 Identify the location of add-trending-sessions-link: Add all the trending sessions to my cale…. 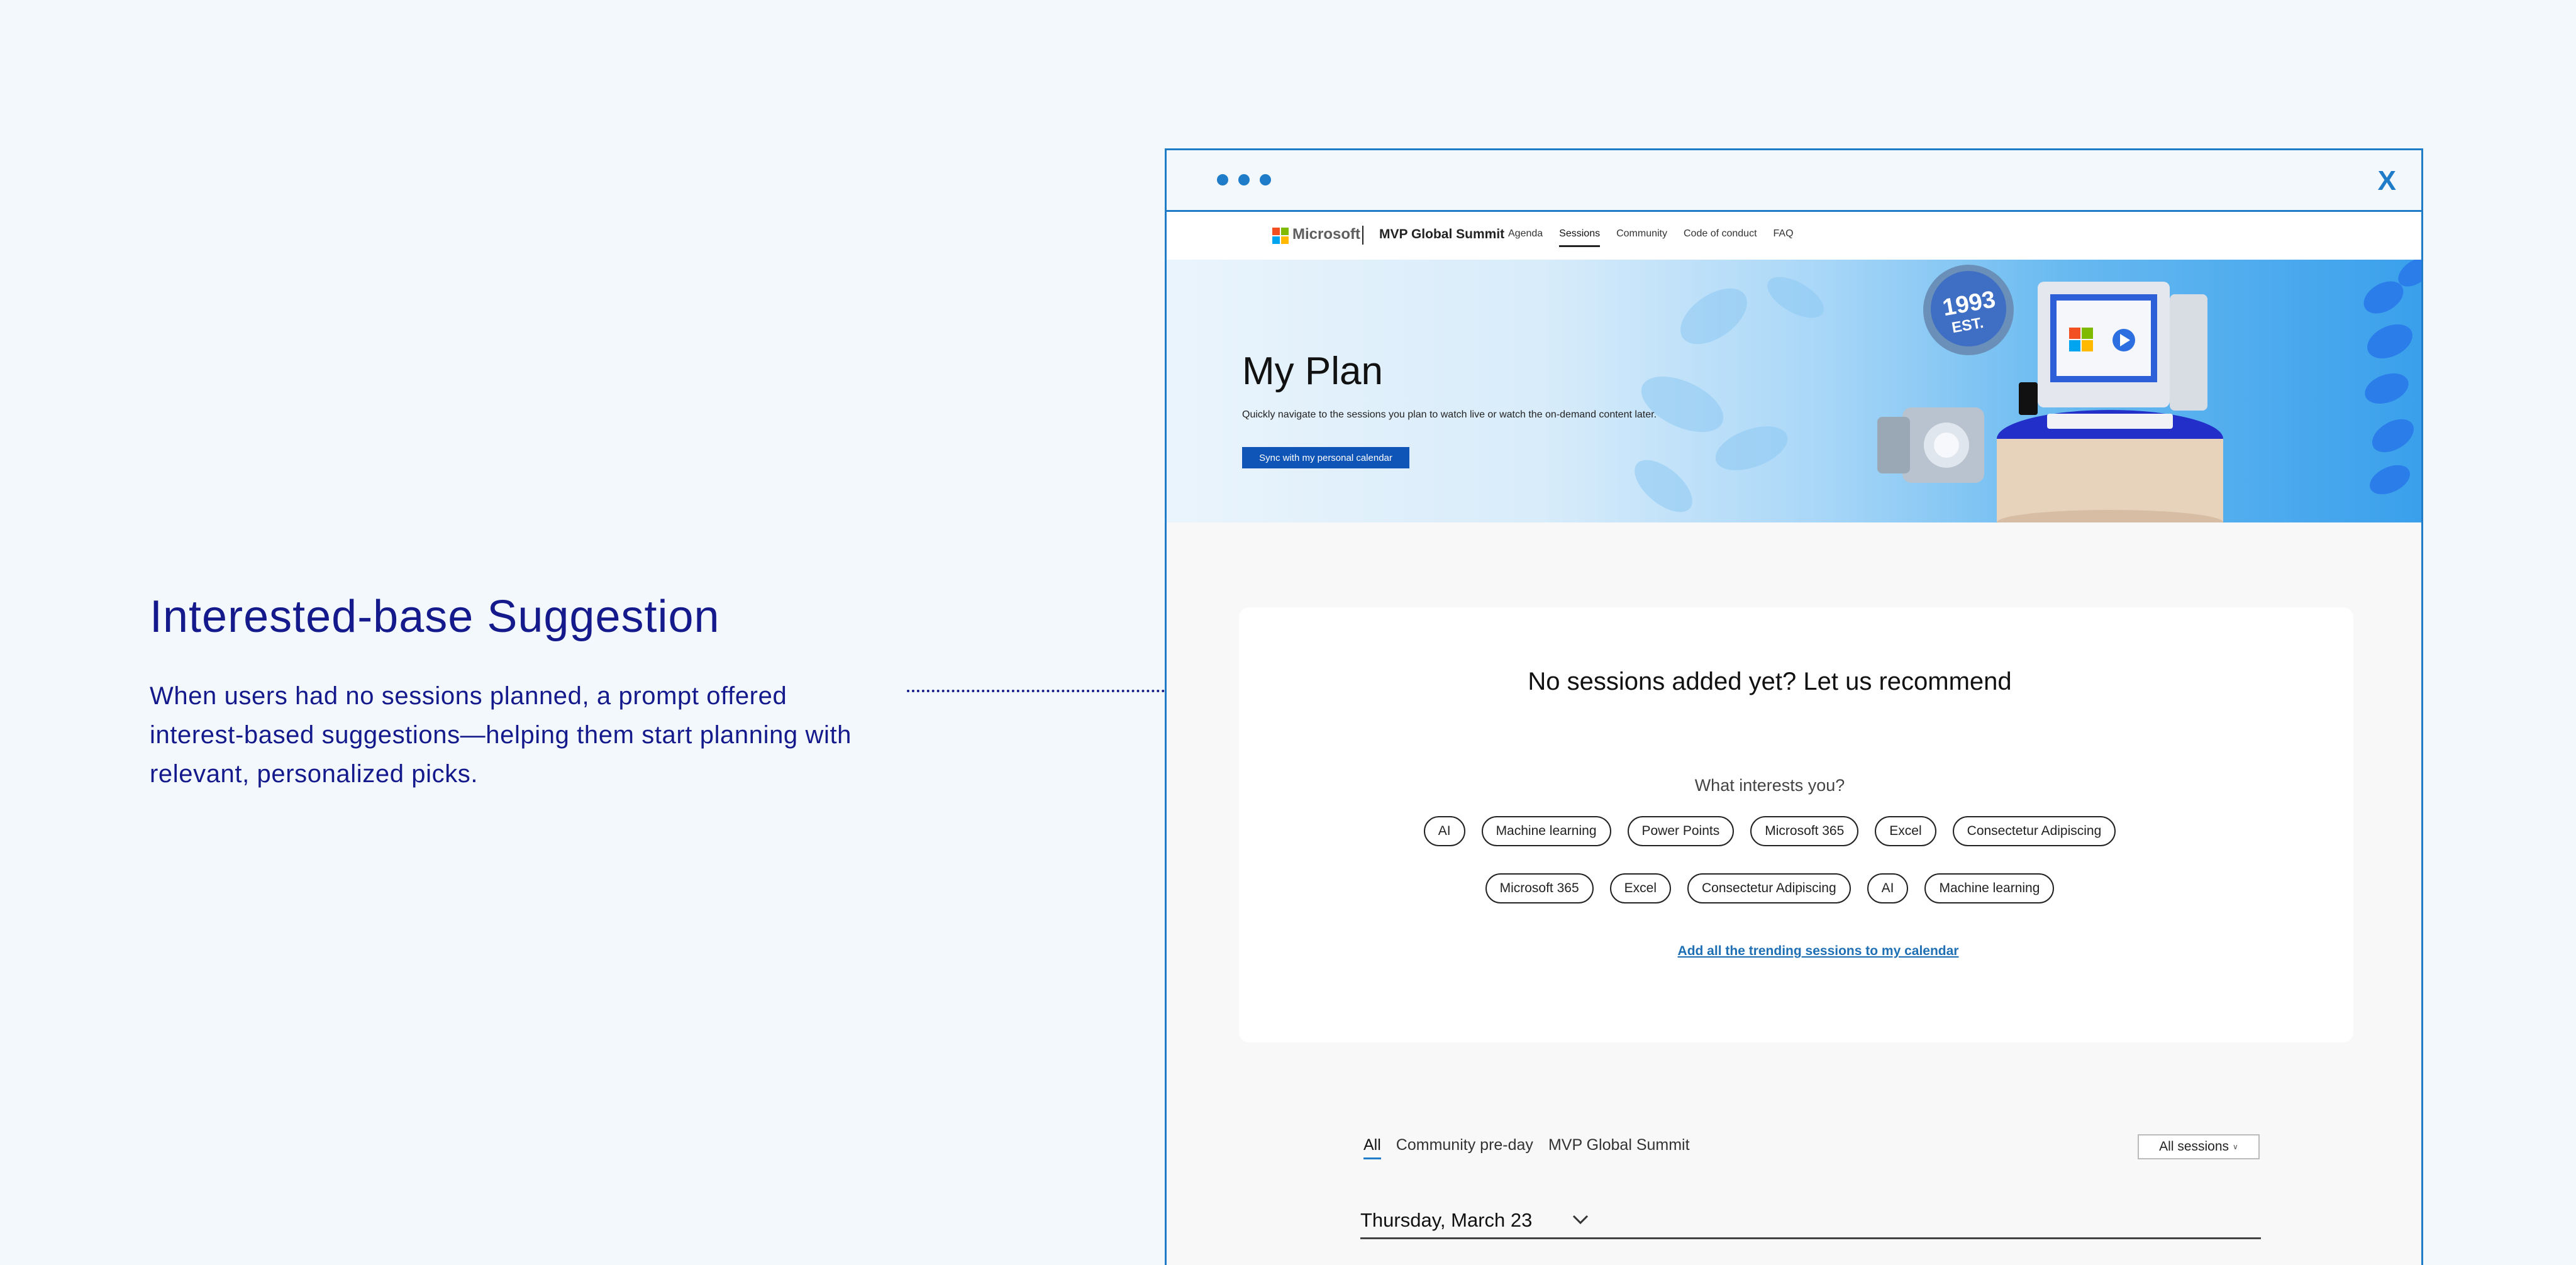
(1796, 951).